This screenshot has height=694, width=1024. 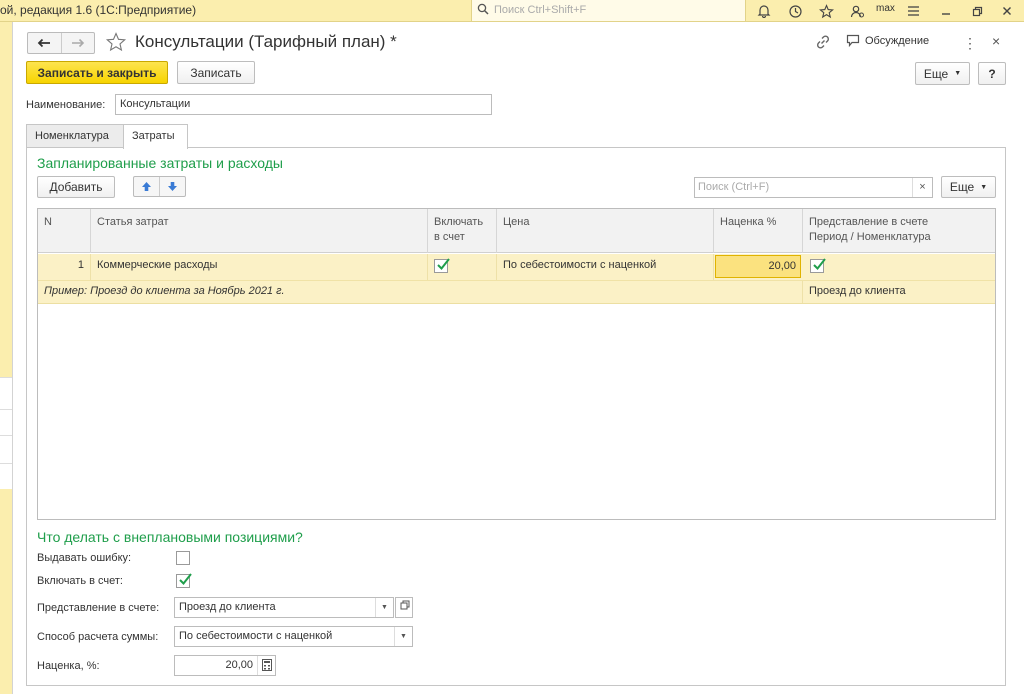 I want to click on column-repr-line2: Период / Номенклатура, so click(x=870, y=237).